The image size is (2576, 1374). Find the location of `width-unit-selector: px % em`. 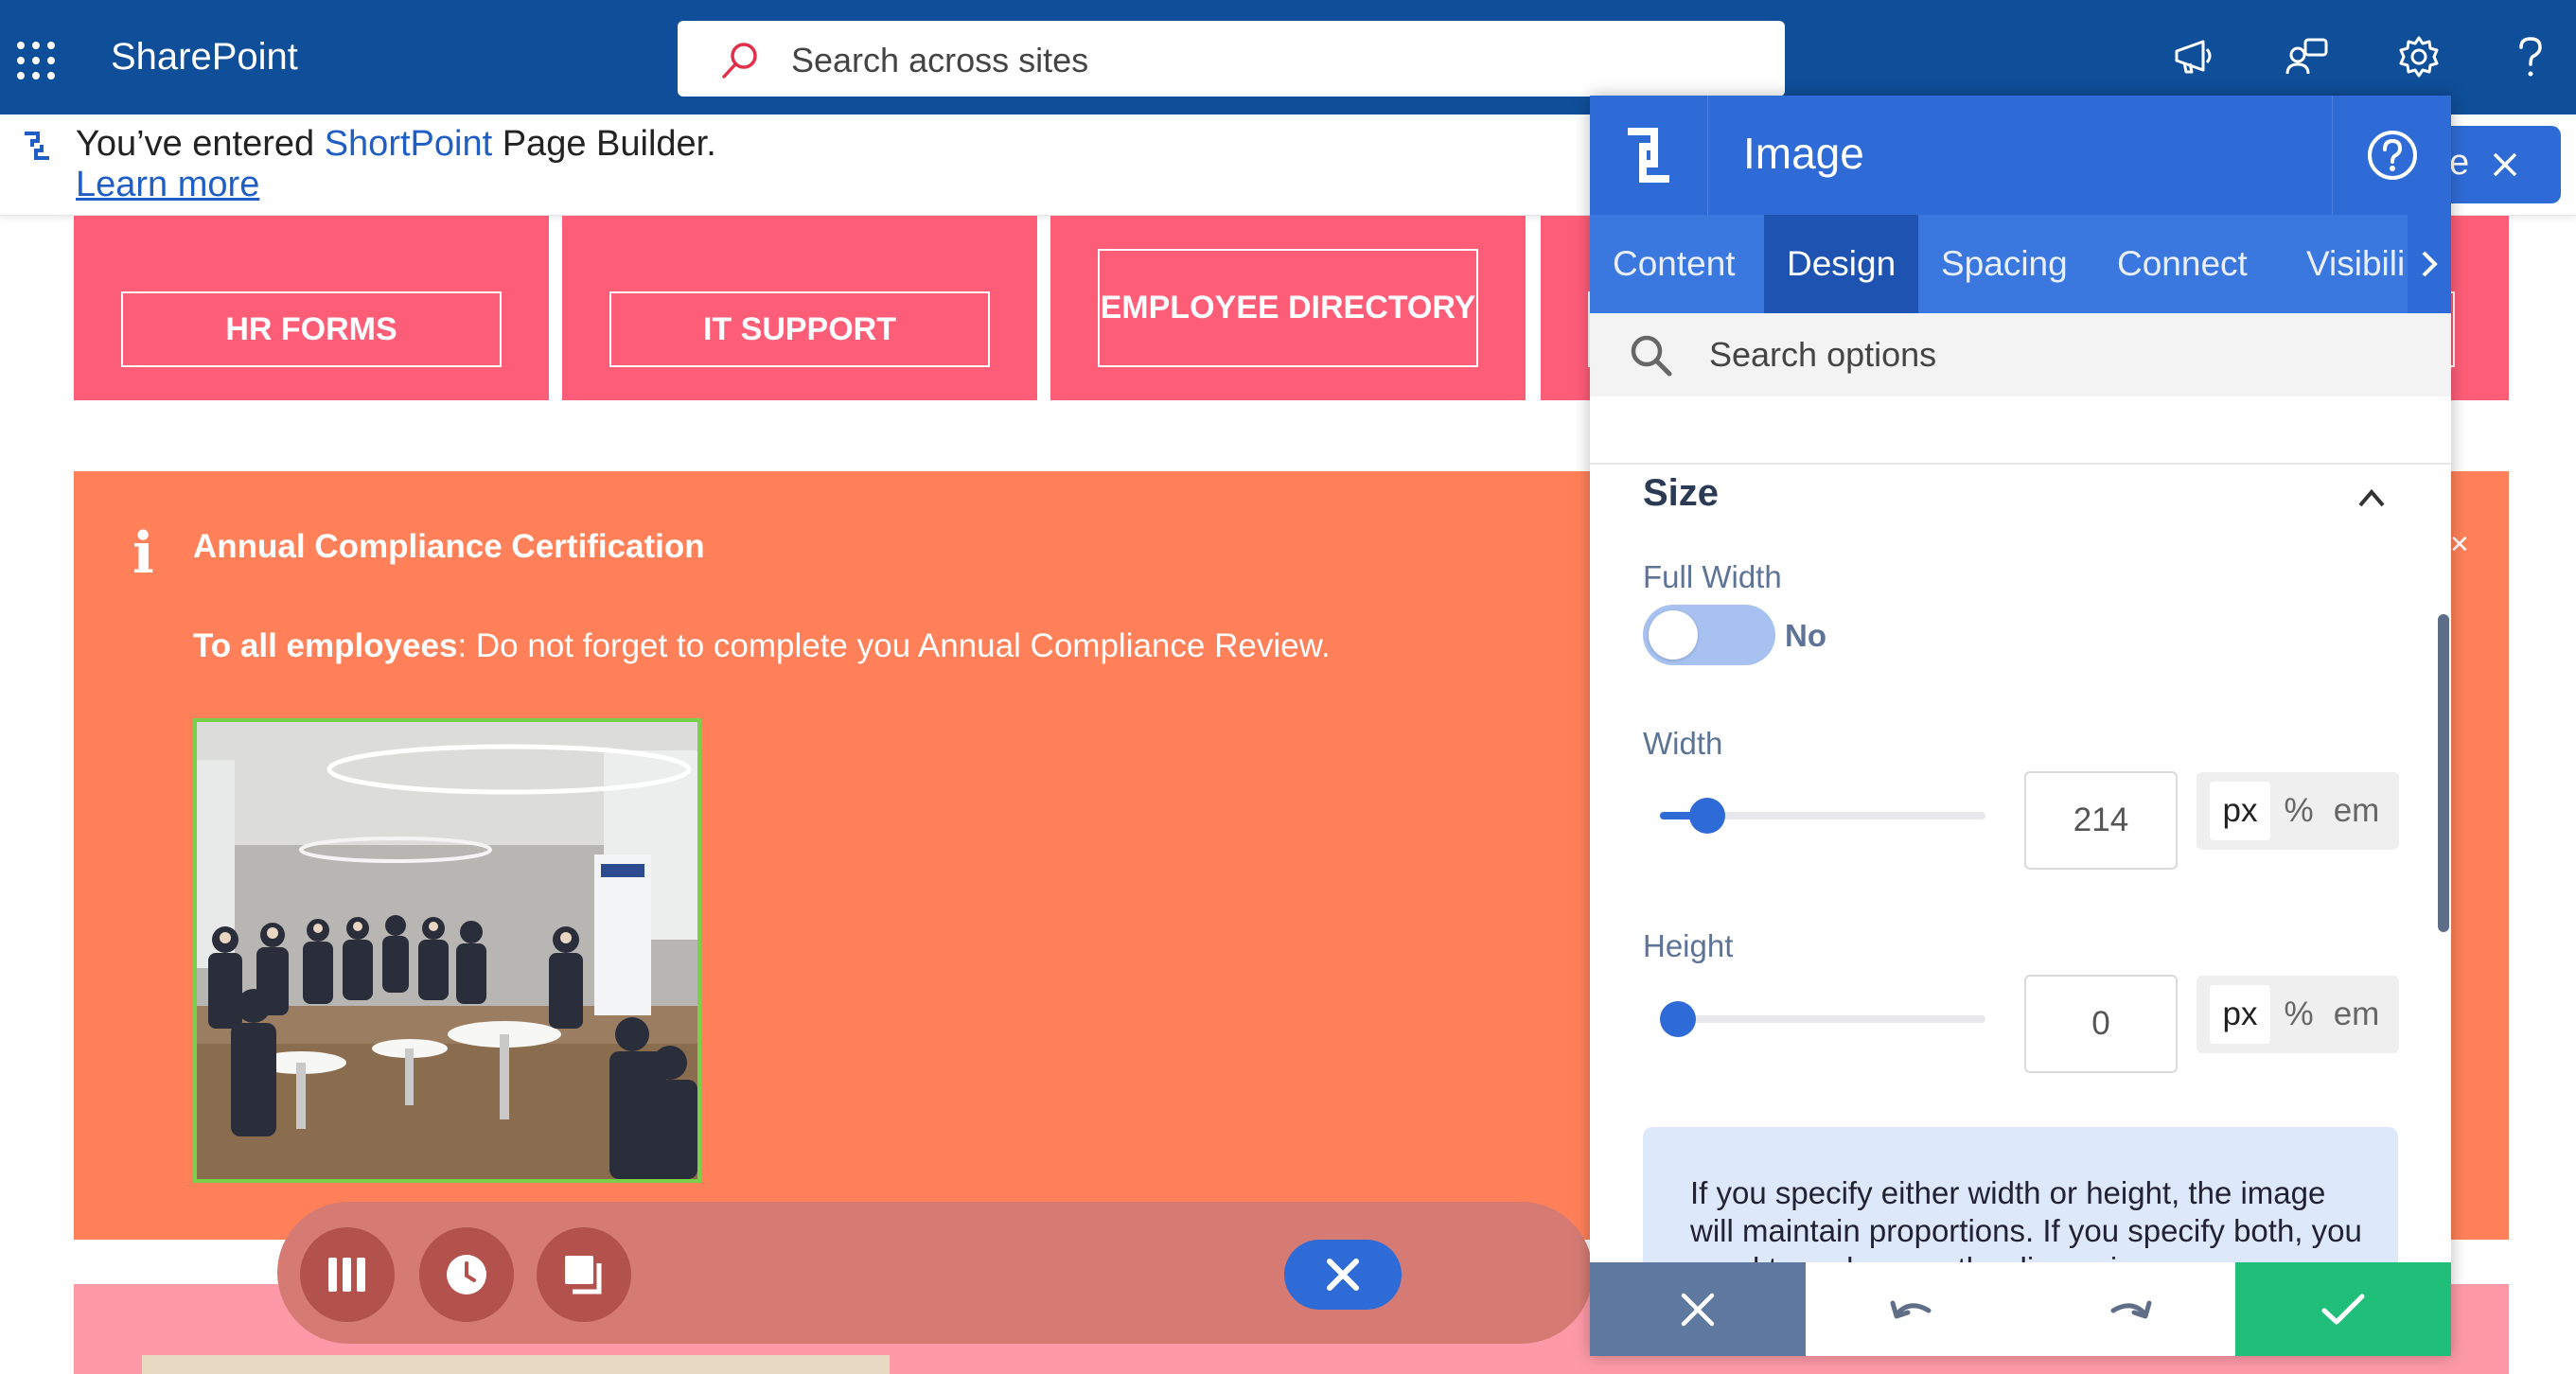

width-unit-selector: px % em is located at coordinates (2298, 811).